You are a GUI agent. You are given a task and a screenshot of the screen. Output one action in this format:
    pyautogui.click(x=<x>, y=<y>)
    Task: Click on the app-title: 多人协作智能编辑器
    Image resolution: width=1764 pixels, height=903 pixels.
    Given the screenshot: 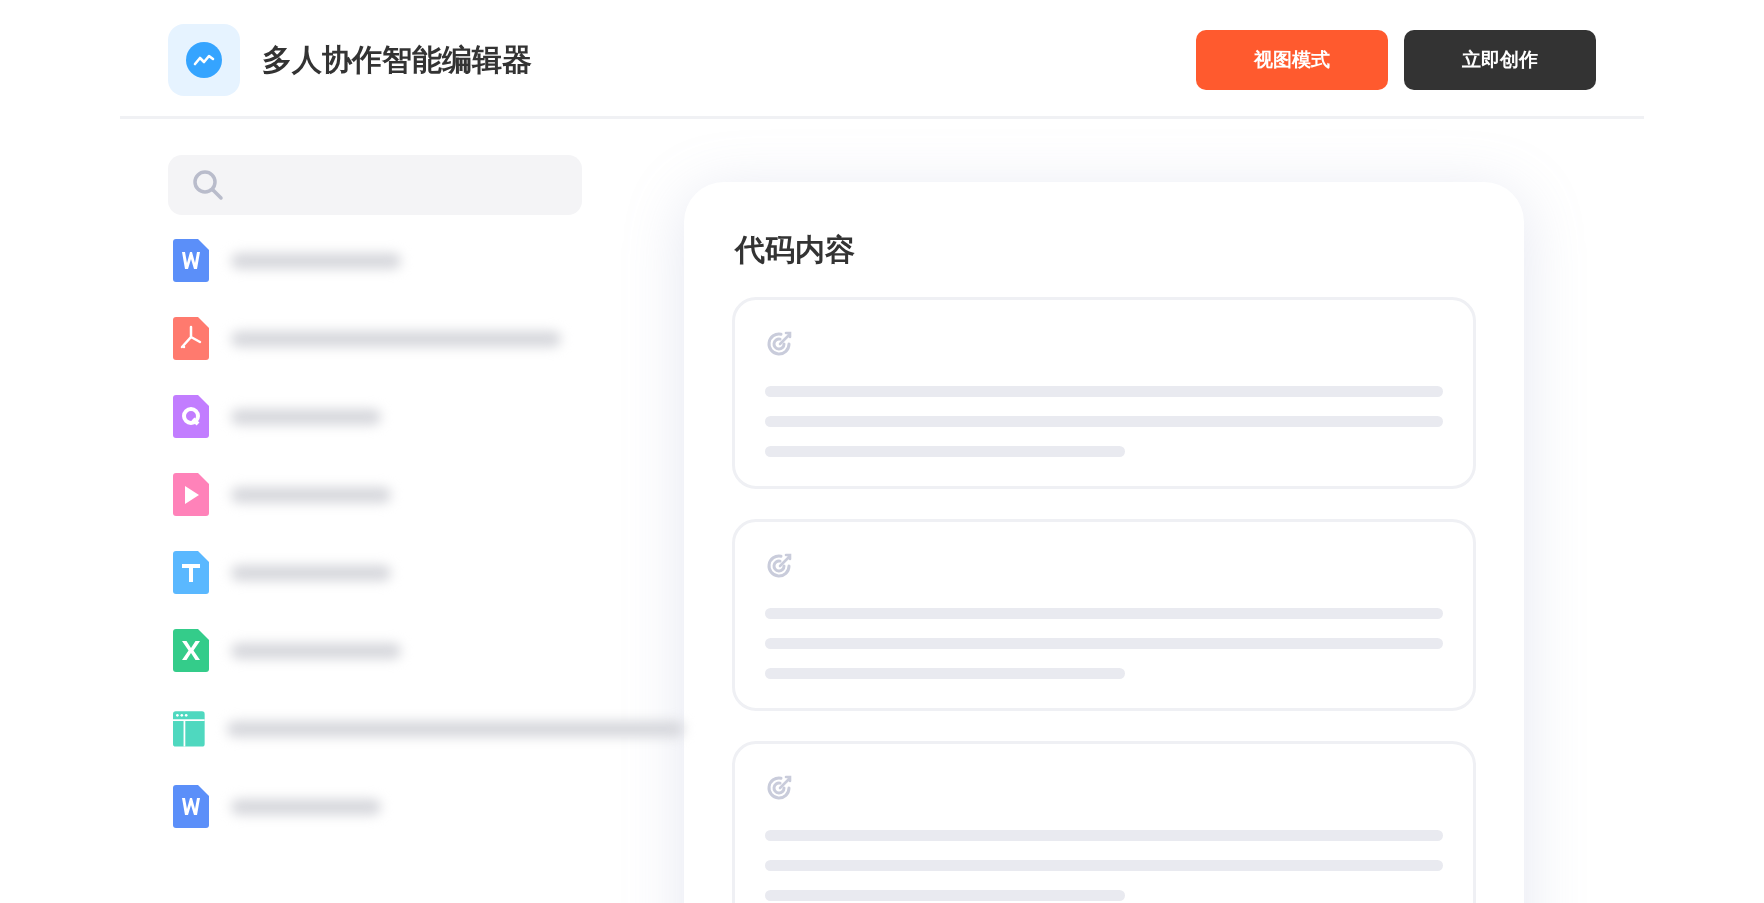 What is the action you would take?
    pyautogui.click(x=397, y=59)
    